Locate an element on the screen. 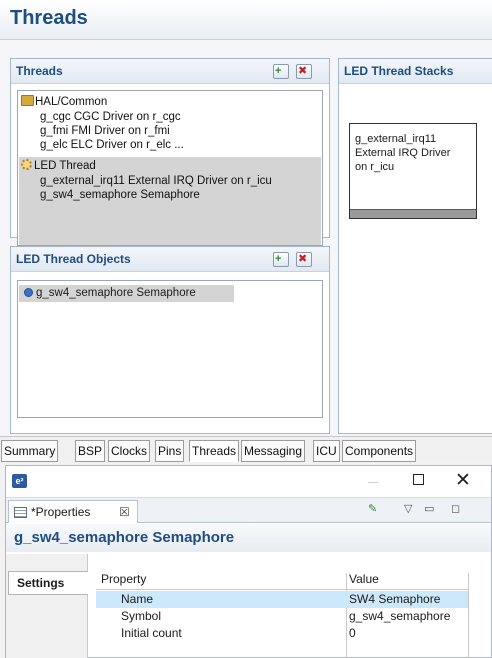 Image resolution: width=492 pixels, height=658 pixels. property-name-cell: Initial count is located at coordinates (151, 633).